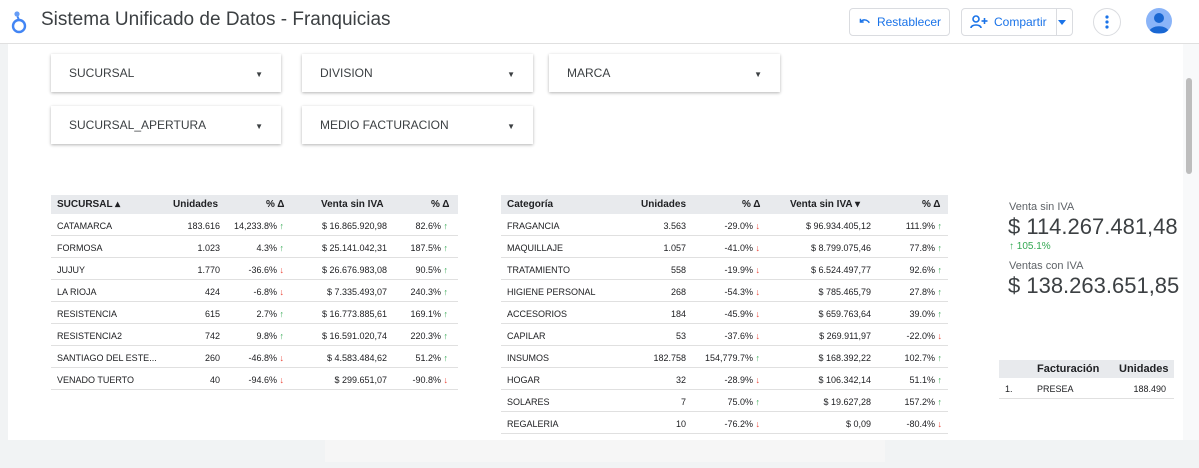  I want to click on cell-venta-sin-iva: $ 7.335.493,07, so click(357, 292).